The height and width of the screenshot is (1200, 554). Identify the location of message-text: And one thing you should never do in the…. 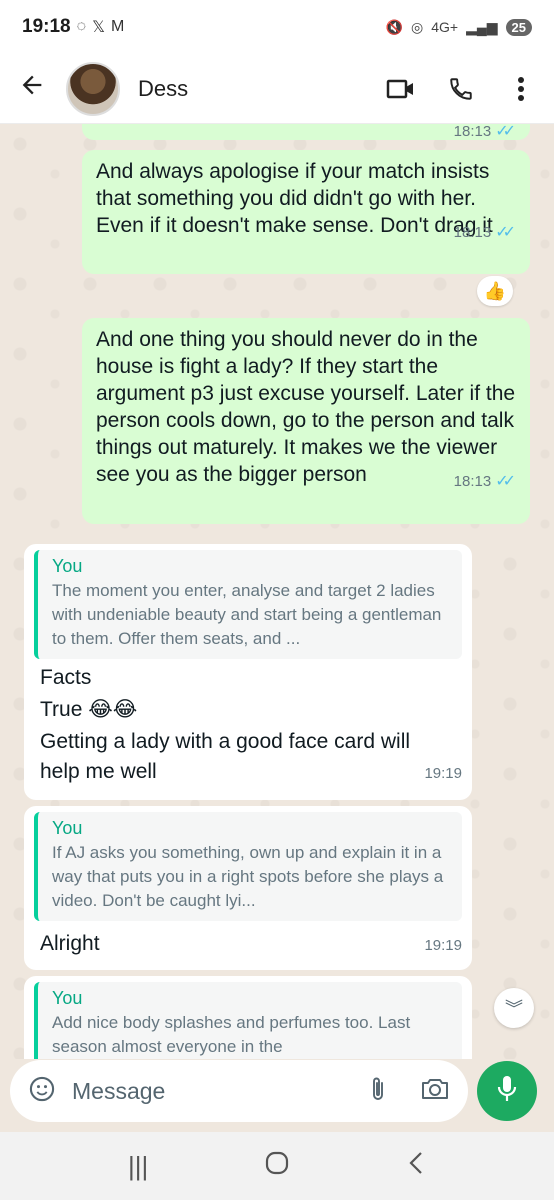
(306, 407).